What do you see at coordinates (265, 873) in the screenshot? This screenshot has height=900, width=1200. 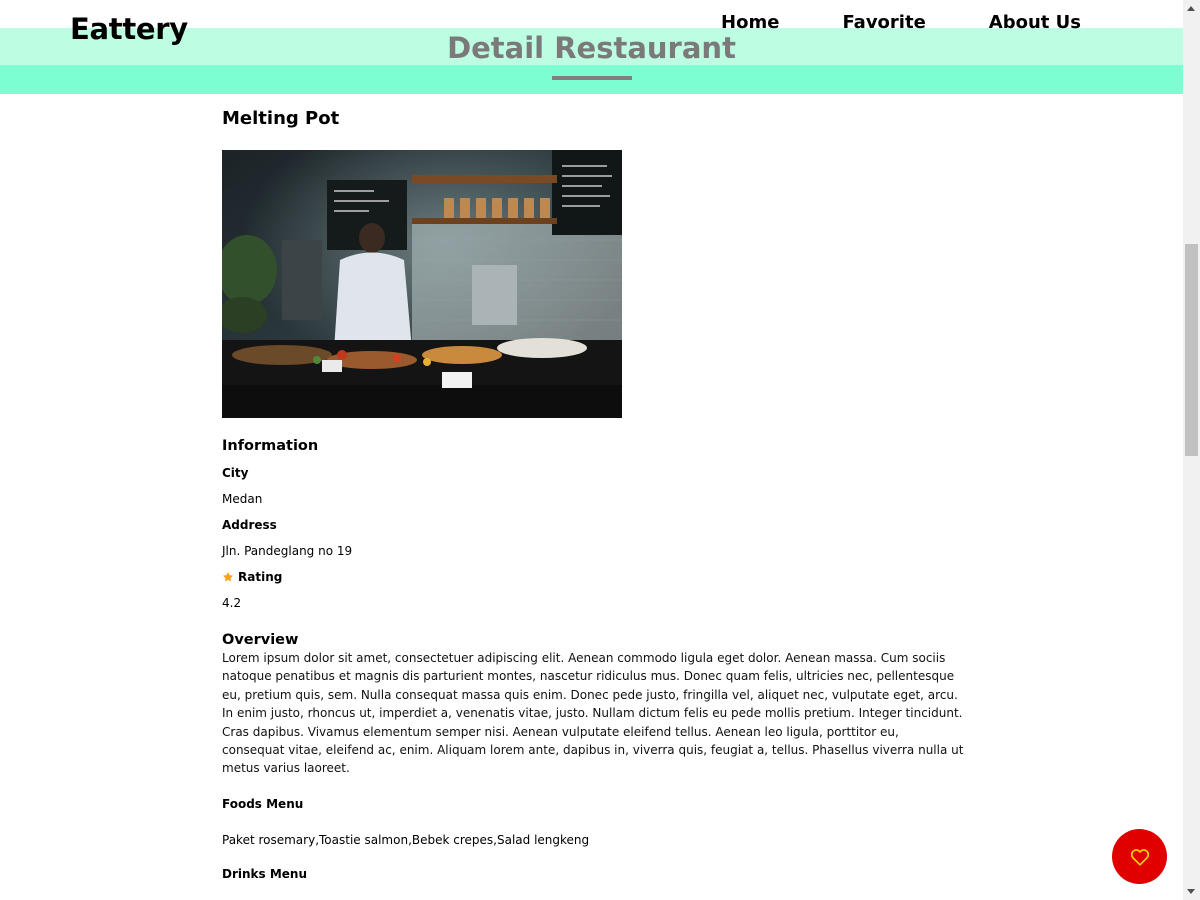 I see `drinks-menu-label: Drinks Menu` at bounding box center [265, 873].